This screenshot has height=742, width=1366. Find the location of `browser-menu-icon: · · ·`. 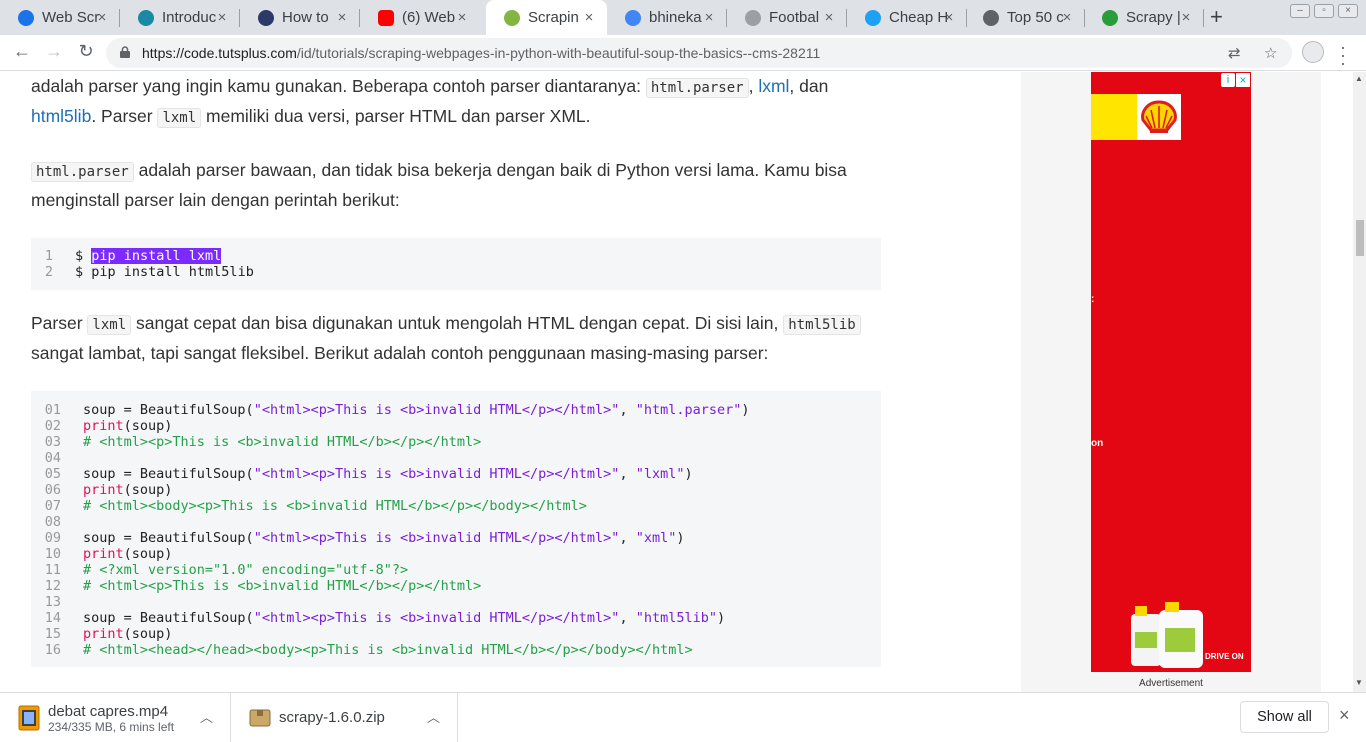

browser-menu-icon: · · · is located at coordinates (1343, 55).